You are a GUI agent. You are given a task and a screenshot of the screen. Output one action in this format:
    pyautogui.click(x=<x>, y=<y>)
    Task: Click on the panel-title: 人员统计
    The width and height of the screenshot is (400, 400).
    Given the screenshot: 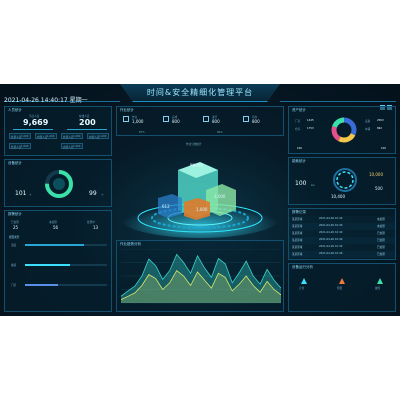 What is the action you would take?
    pyautogui.click(x=15, y=110)
    